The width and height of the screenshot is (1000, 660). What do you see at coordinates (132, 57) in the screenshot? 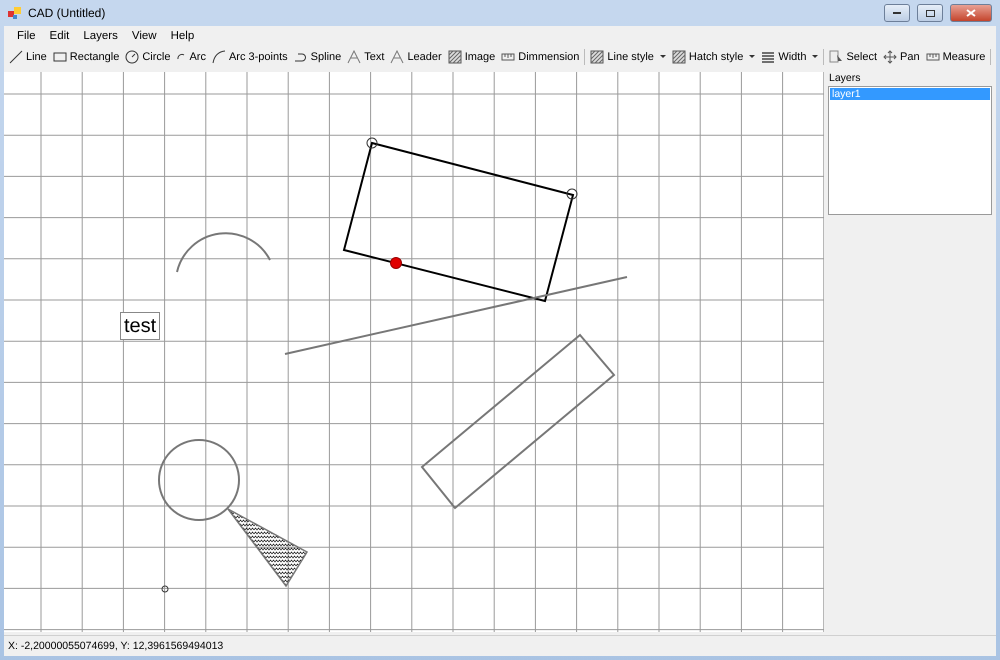
I see `circle-icon` at bounding box center [132, 57].